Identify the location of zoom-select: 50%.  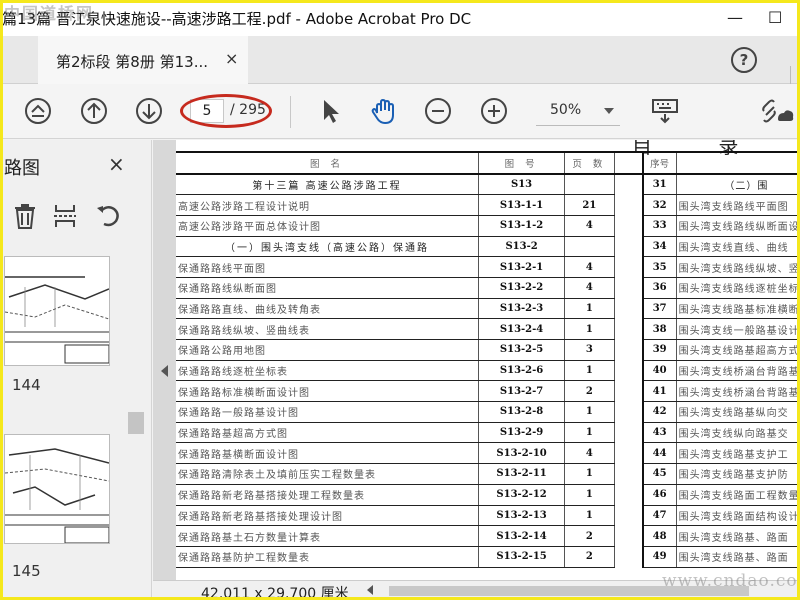
(580, 111).